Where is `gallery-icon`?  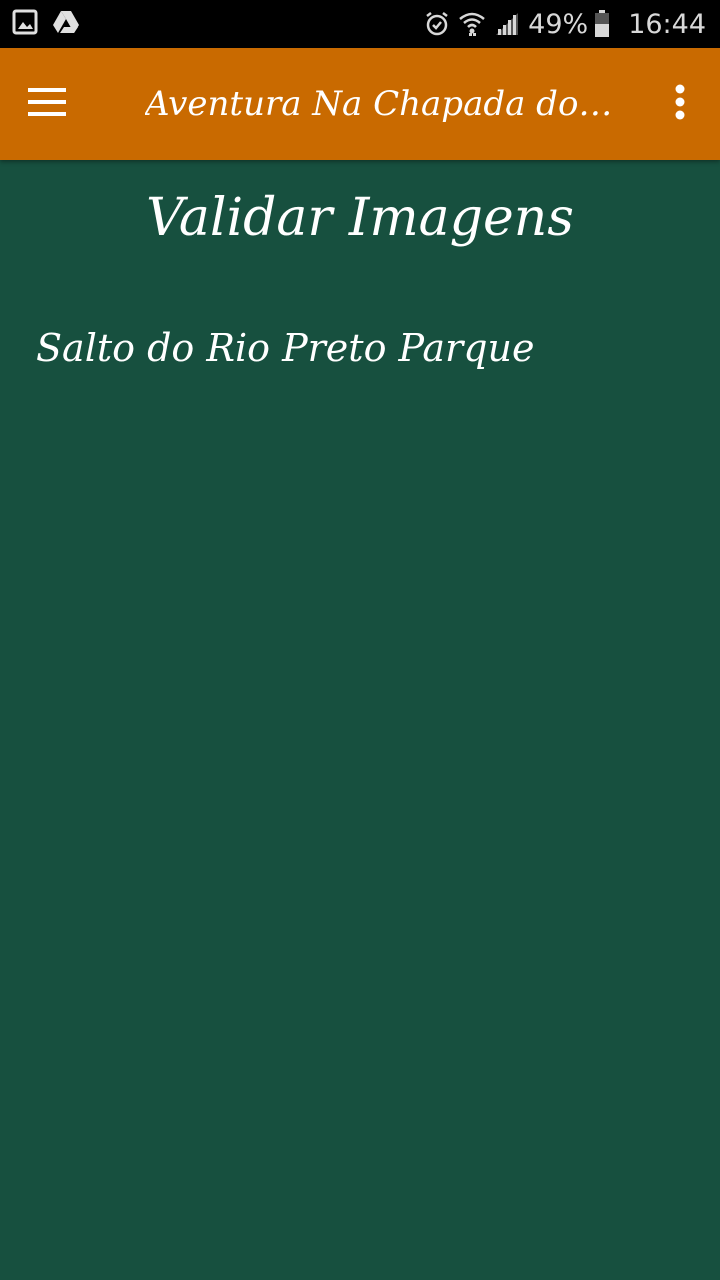
gallery-icon is located at coordinates (25, 22).